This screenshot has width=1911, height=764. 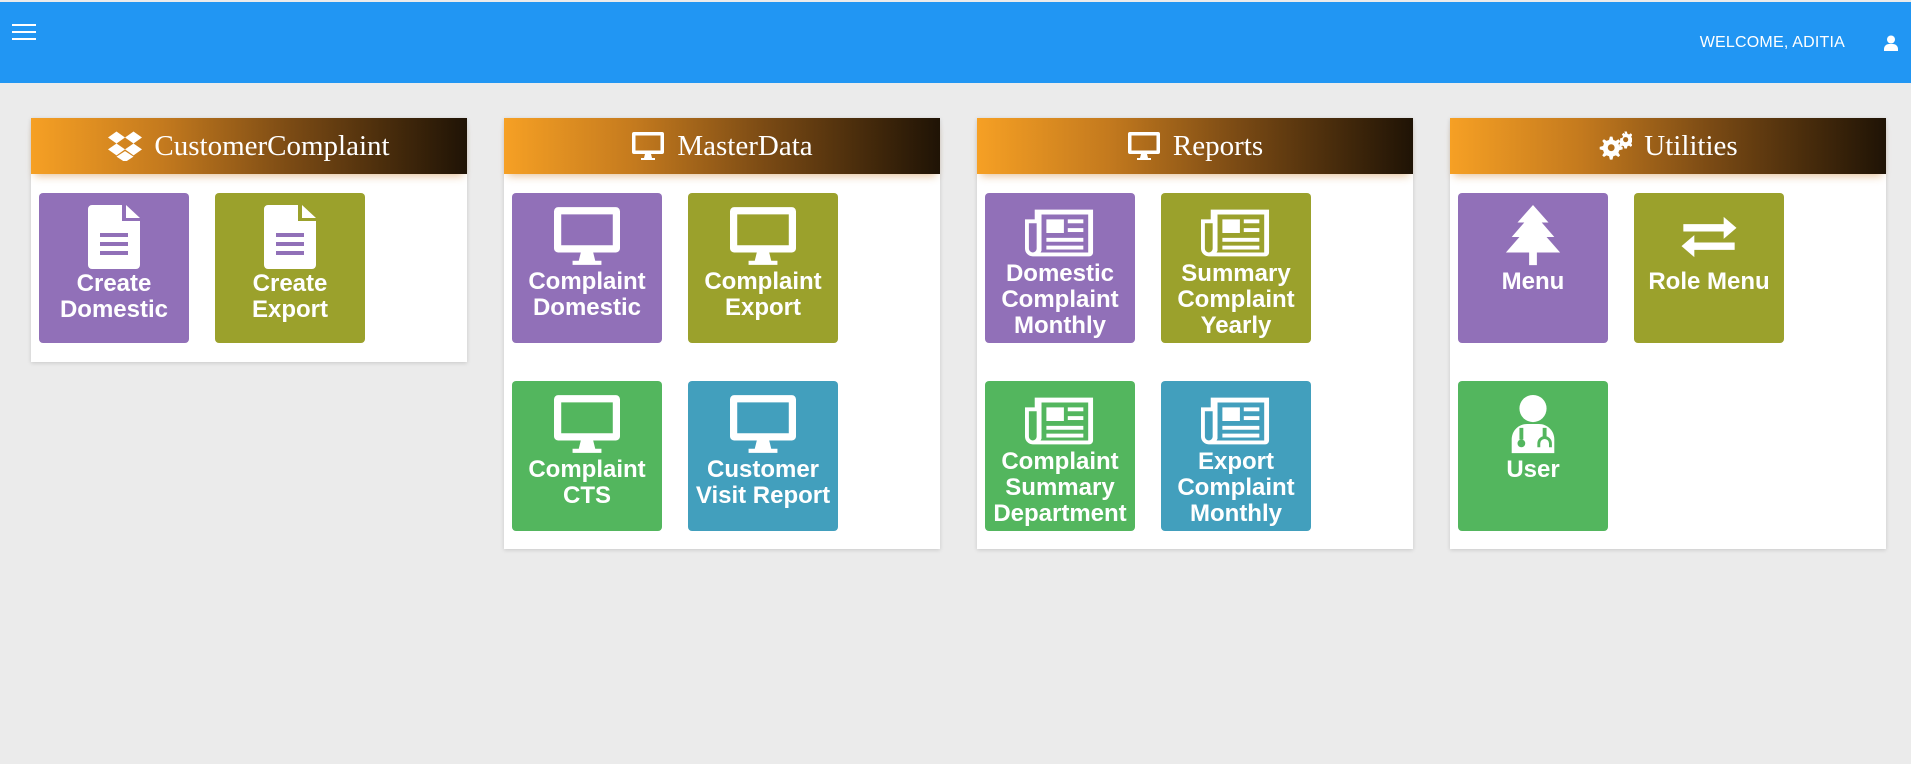 I want to click on tile-label: Export Complaint Monthly, so click(x=1236, y=487).